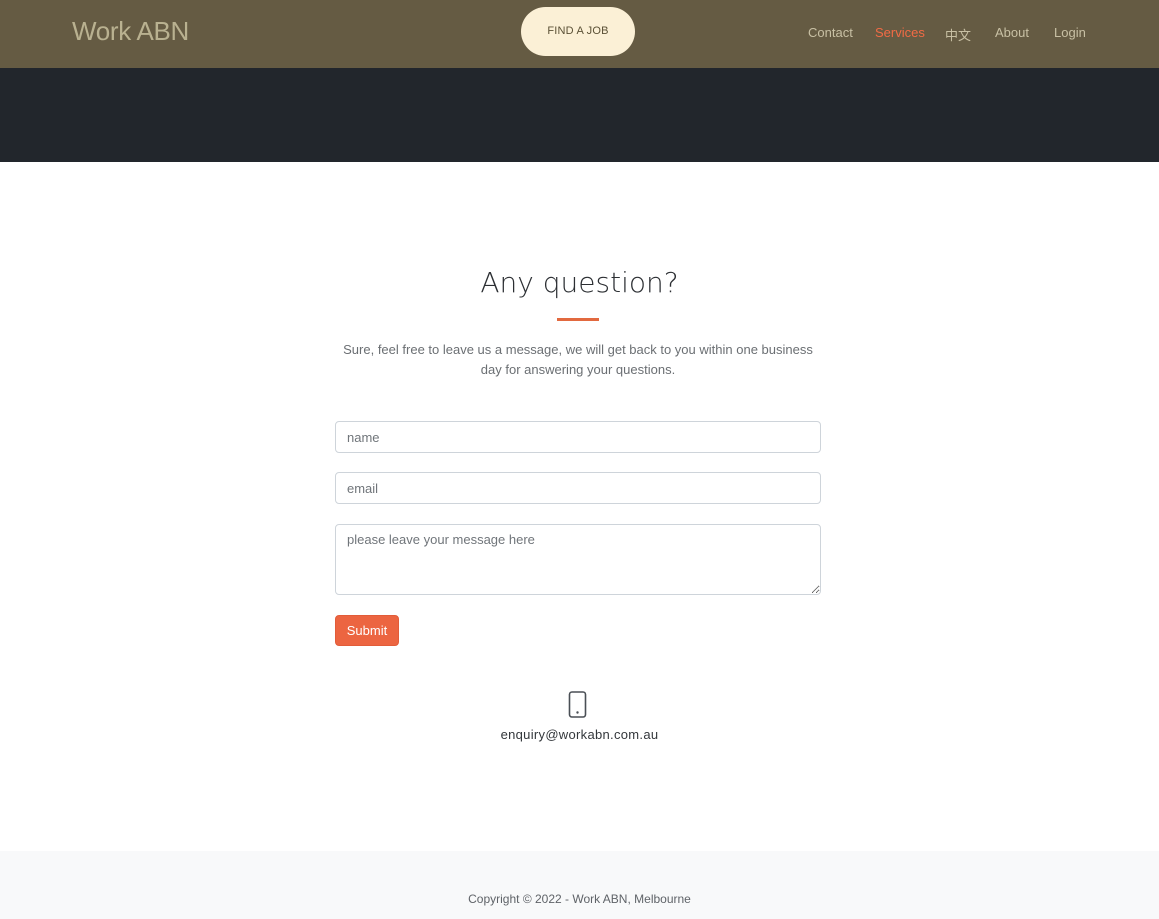 This screenshot has width=1159, height=919. I want to click on nav-links: Contact Services 中文 About Login, so click(579, 34).